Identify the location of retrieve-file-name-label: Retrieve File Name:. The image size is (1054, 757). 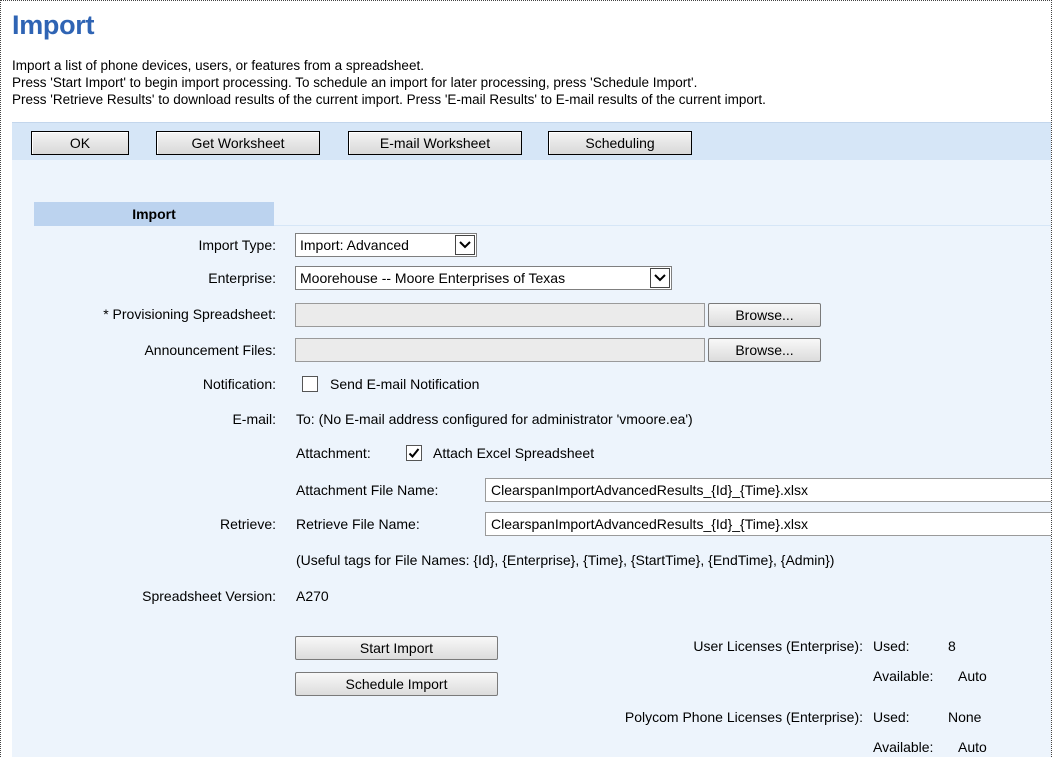
(358, 524).